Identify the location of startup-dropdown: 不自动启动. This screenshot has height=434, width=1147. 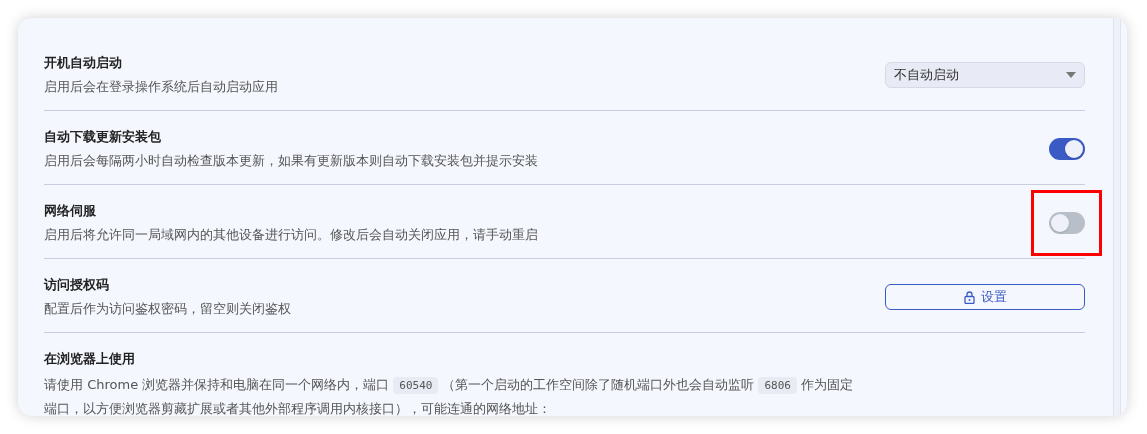
(985, 75).